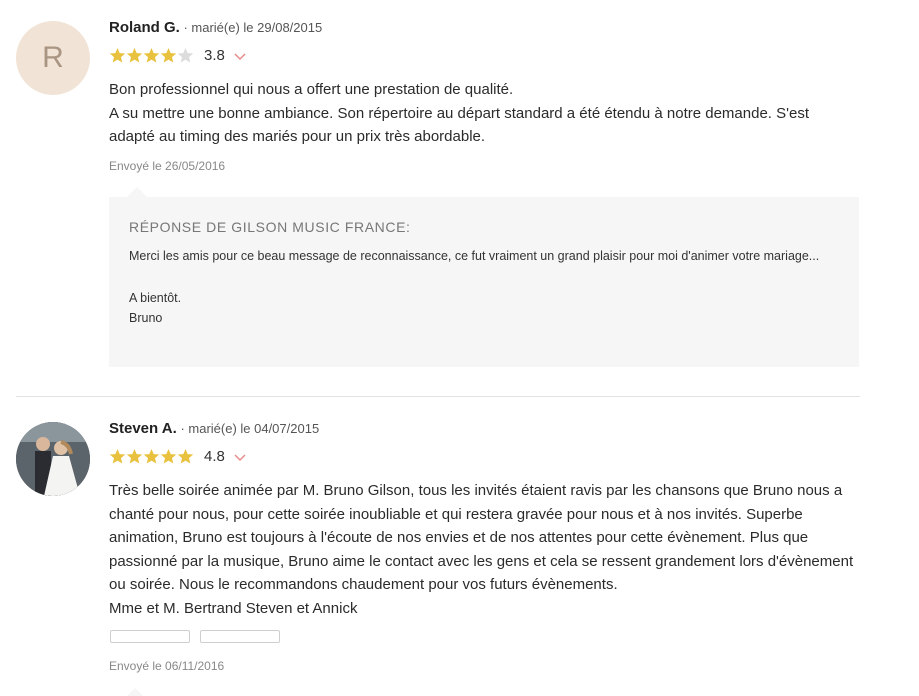  What do you see at coordinates (214, 456) in the screenshot?
I see `rating-score: 4.8` at bounding box center [214, 456].